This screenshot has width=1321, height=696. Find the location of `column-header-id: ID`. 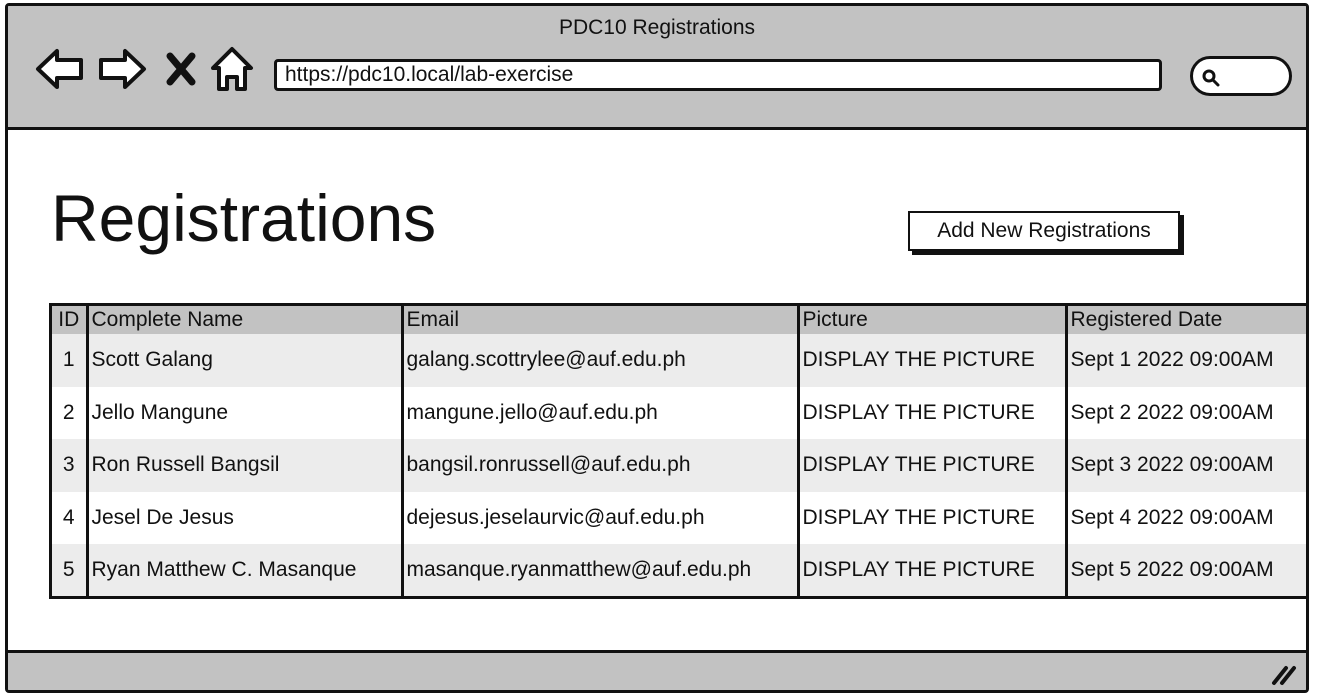

column-header-id: ID is located at coordinates (70, 320).